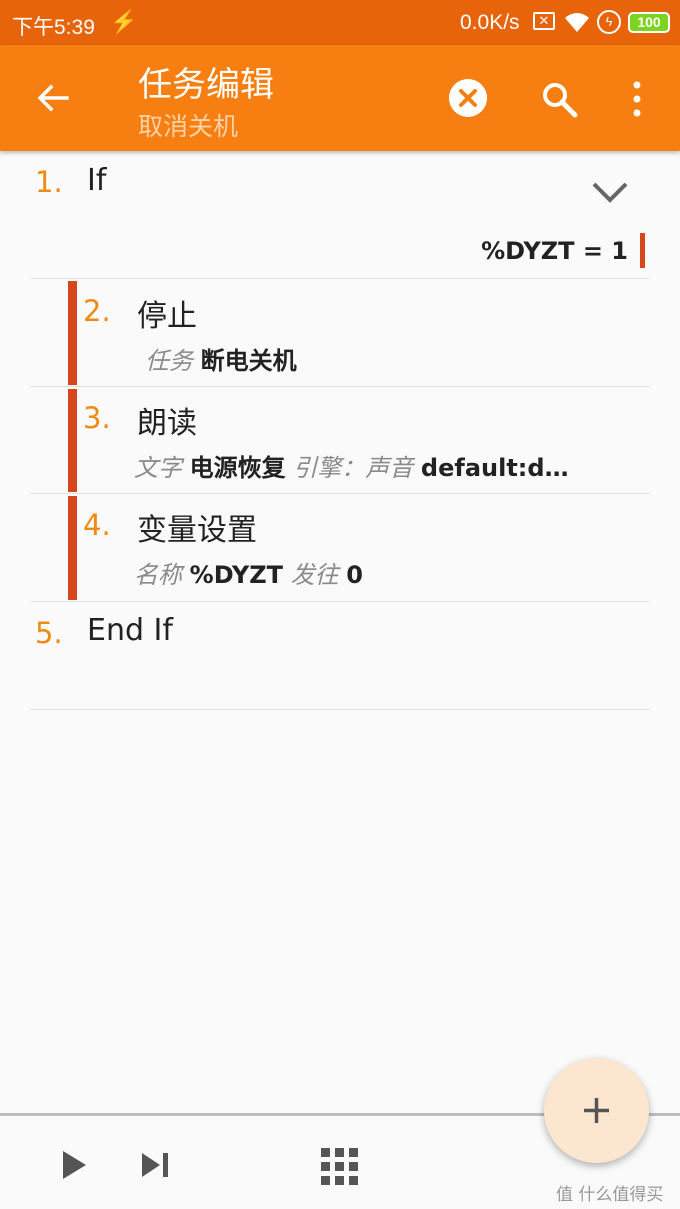 Image resolution: width=680 pixels, height=1209 pixels. What do you see at coordinates (642, 250) in the screenshot?
I see `condition-marker` at bounding box center [642, 250].